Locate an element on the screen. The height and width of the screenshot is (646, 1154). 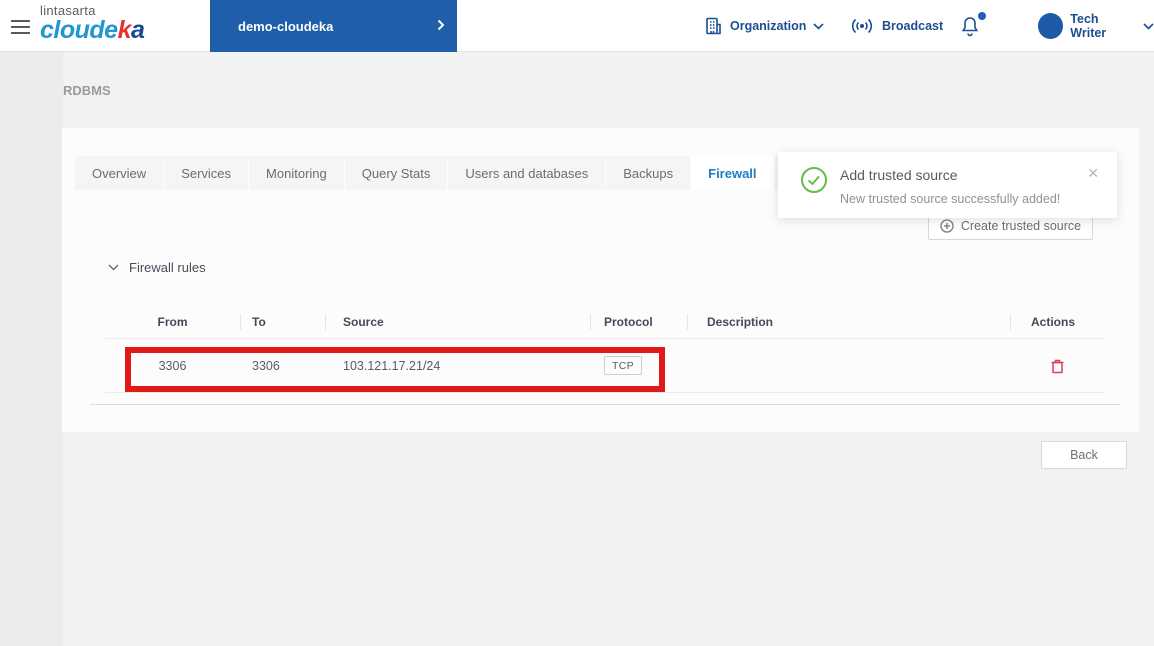
col-header-to: To is located at coordinates (282, 321).